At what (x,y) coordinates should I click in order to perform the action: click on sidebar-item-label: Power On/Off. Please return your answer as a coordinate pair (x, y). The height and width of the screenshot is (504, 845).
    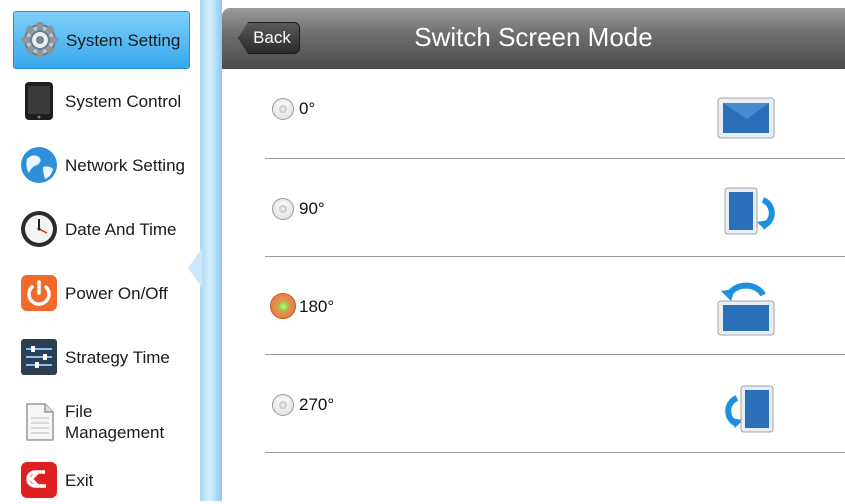
    Looking at the image, I should click on (116, 293).